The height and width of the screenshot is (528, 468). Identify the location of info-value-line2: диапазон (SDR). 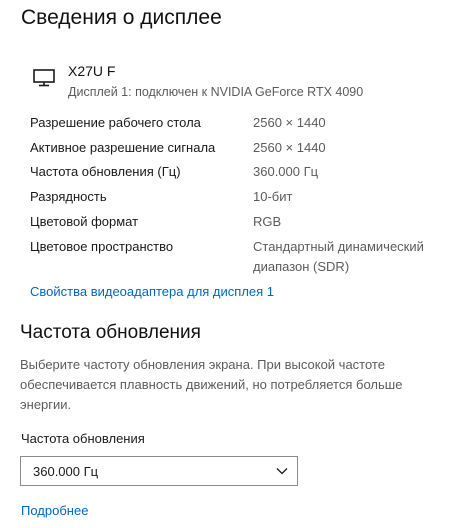
(301, 266).